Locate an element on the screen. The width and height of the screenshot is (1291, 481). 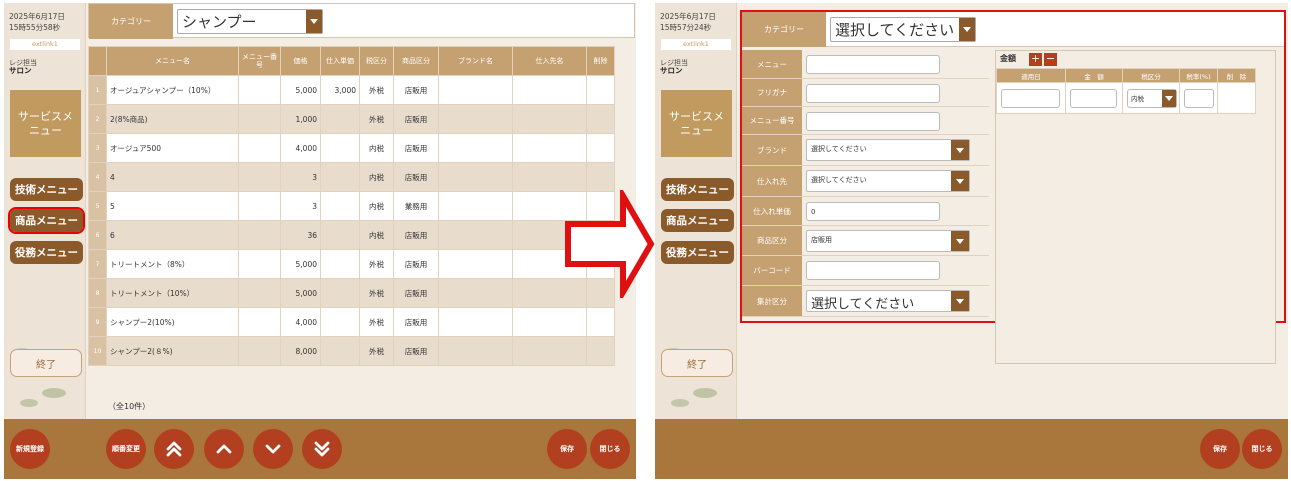
time-text: 15時55分58秒 is located at coordinates (35, 27).